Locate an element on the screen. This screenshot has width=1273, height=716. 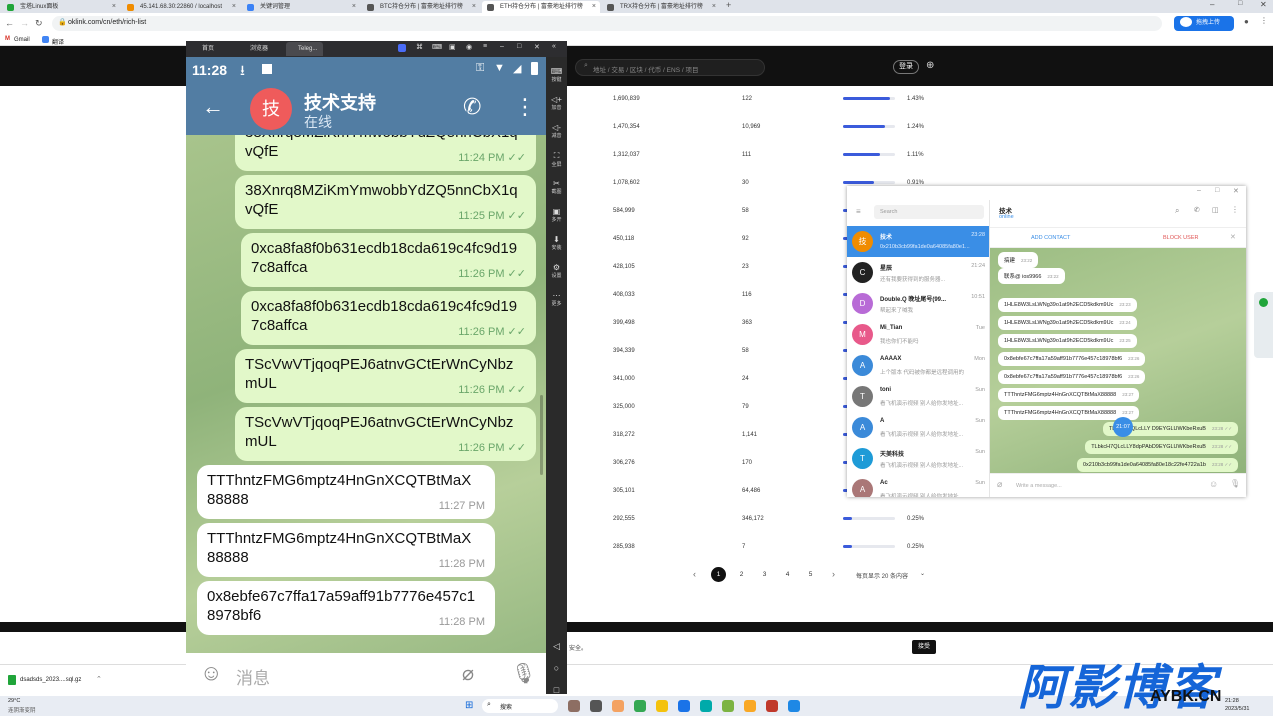
block-user-button: BLOCK USER is located at coordinates (1180, 238).